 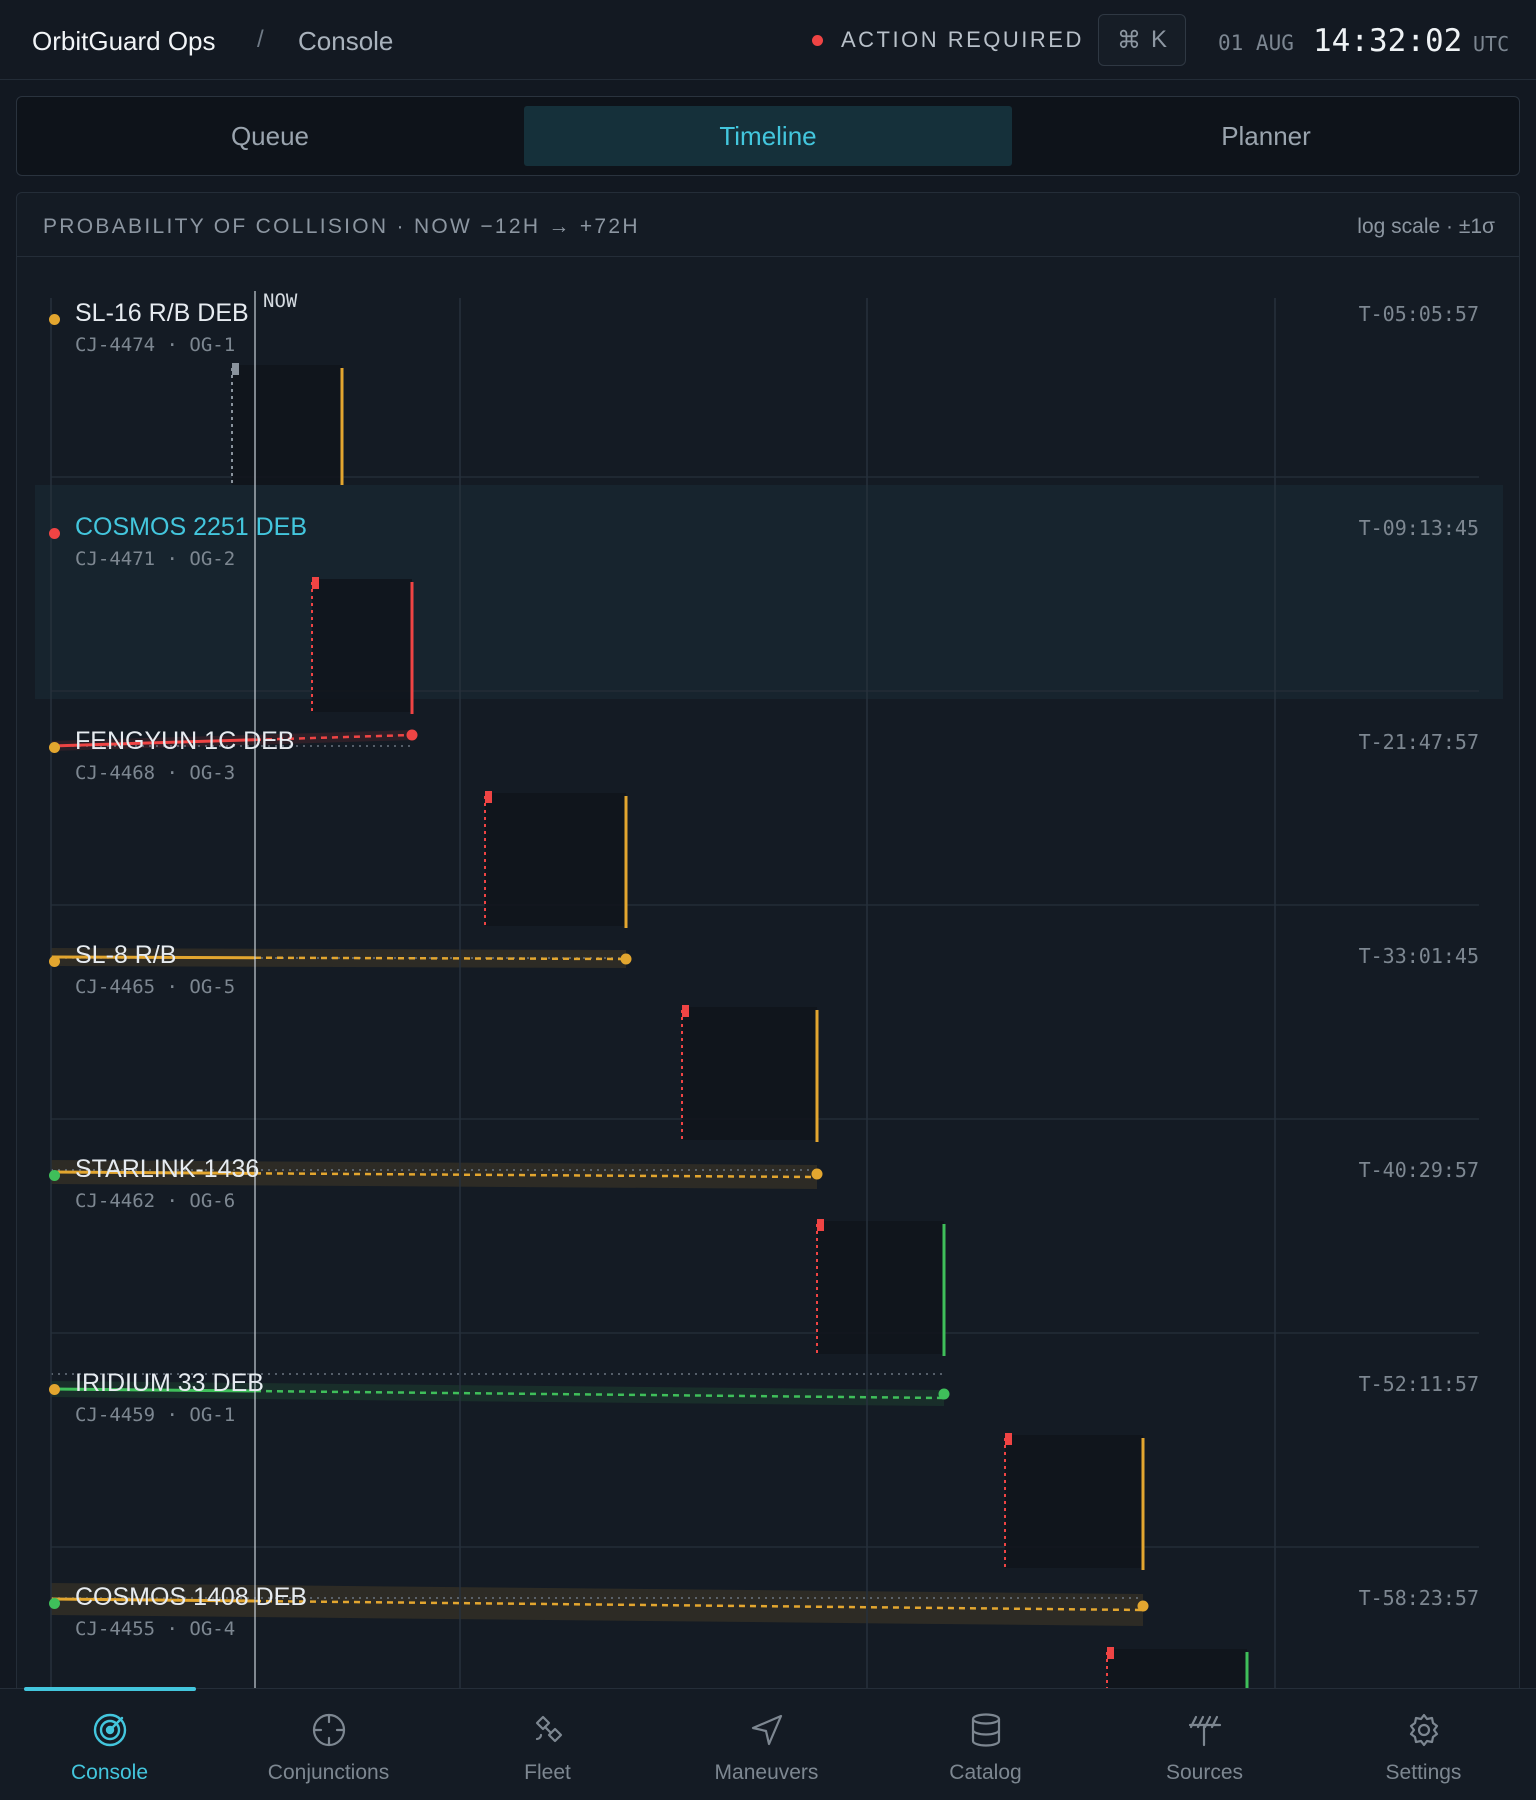 What do you see at coordinates (817, 40) in the screenshot?
I see `alert-dot-icon` at bounding box center [817, 40].